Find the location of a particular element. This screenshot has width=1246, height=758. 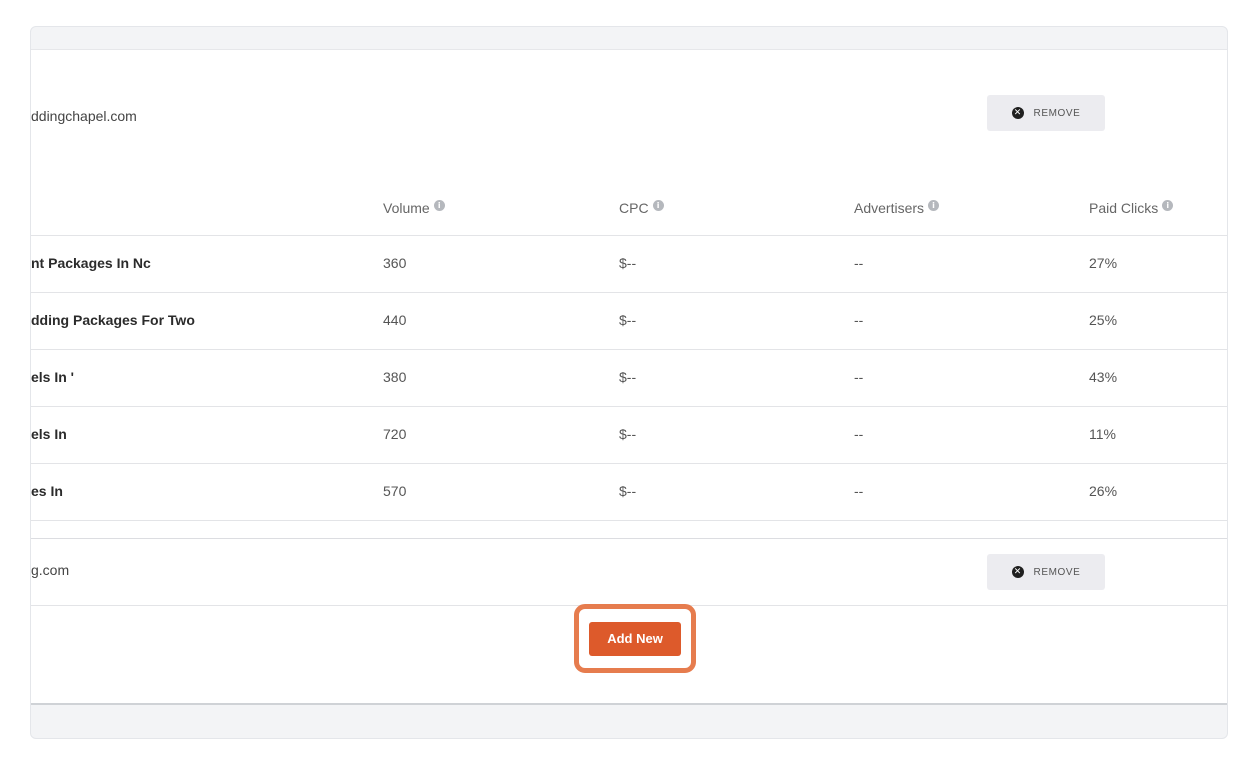

paid-clicks-cell: 43% is located at coordinates (1103, 377).